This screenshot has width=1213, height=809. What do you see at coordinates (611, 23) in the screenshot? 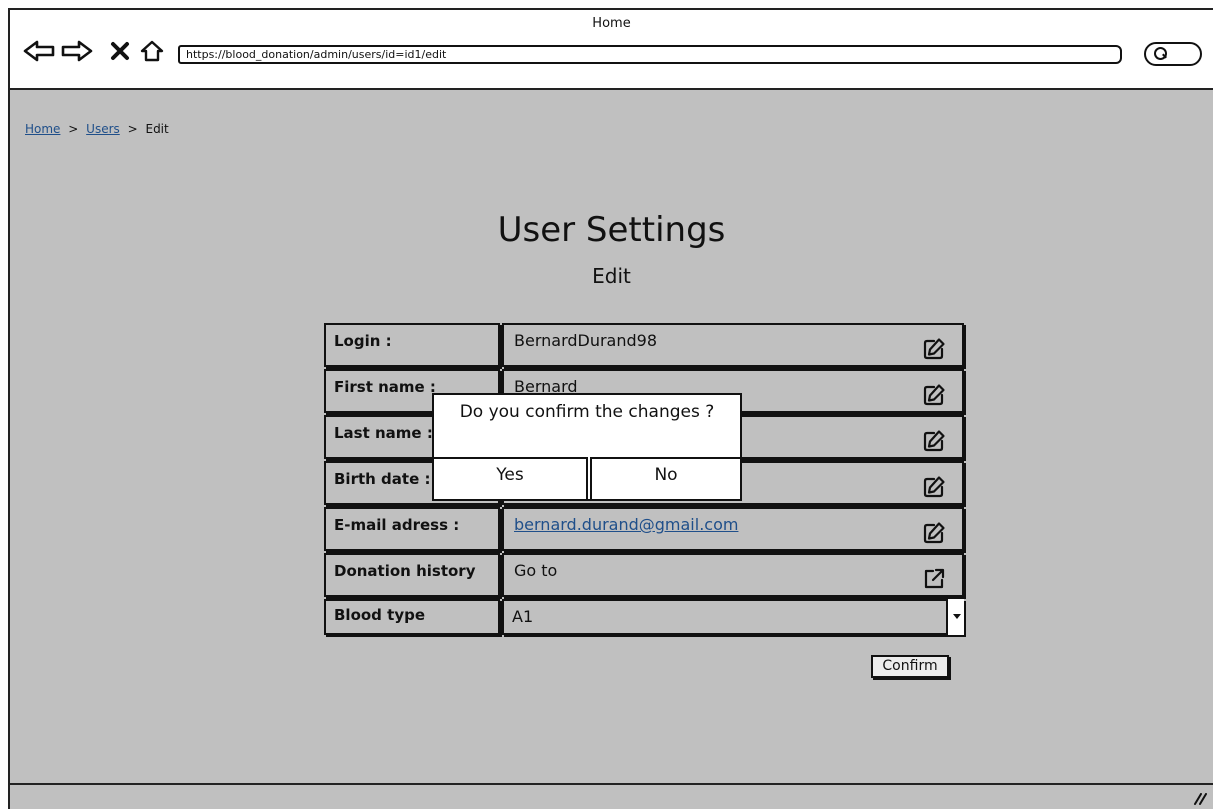
I see `window-title: Home` at bounding box center [611, 23].